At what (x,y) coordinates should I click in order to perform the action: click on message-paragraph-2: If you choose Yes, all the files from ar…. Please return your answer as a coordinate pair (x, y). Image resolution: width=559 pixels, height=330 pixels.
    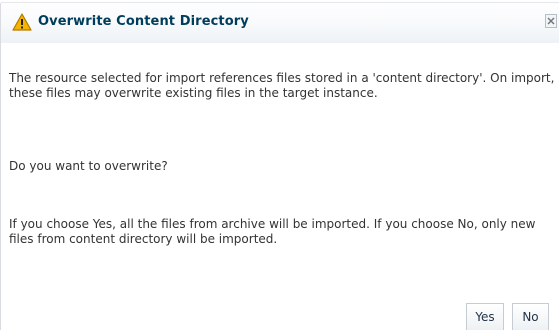
    Looking at the image, I should click on (272, 231).